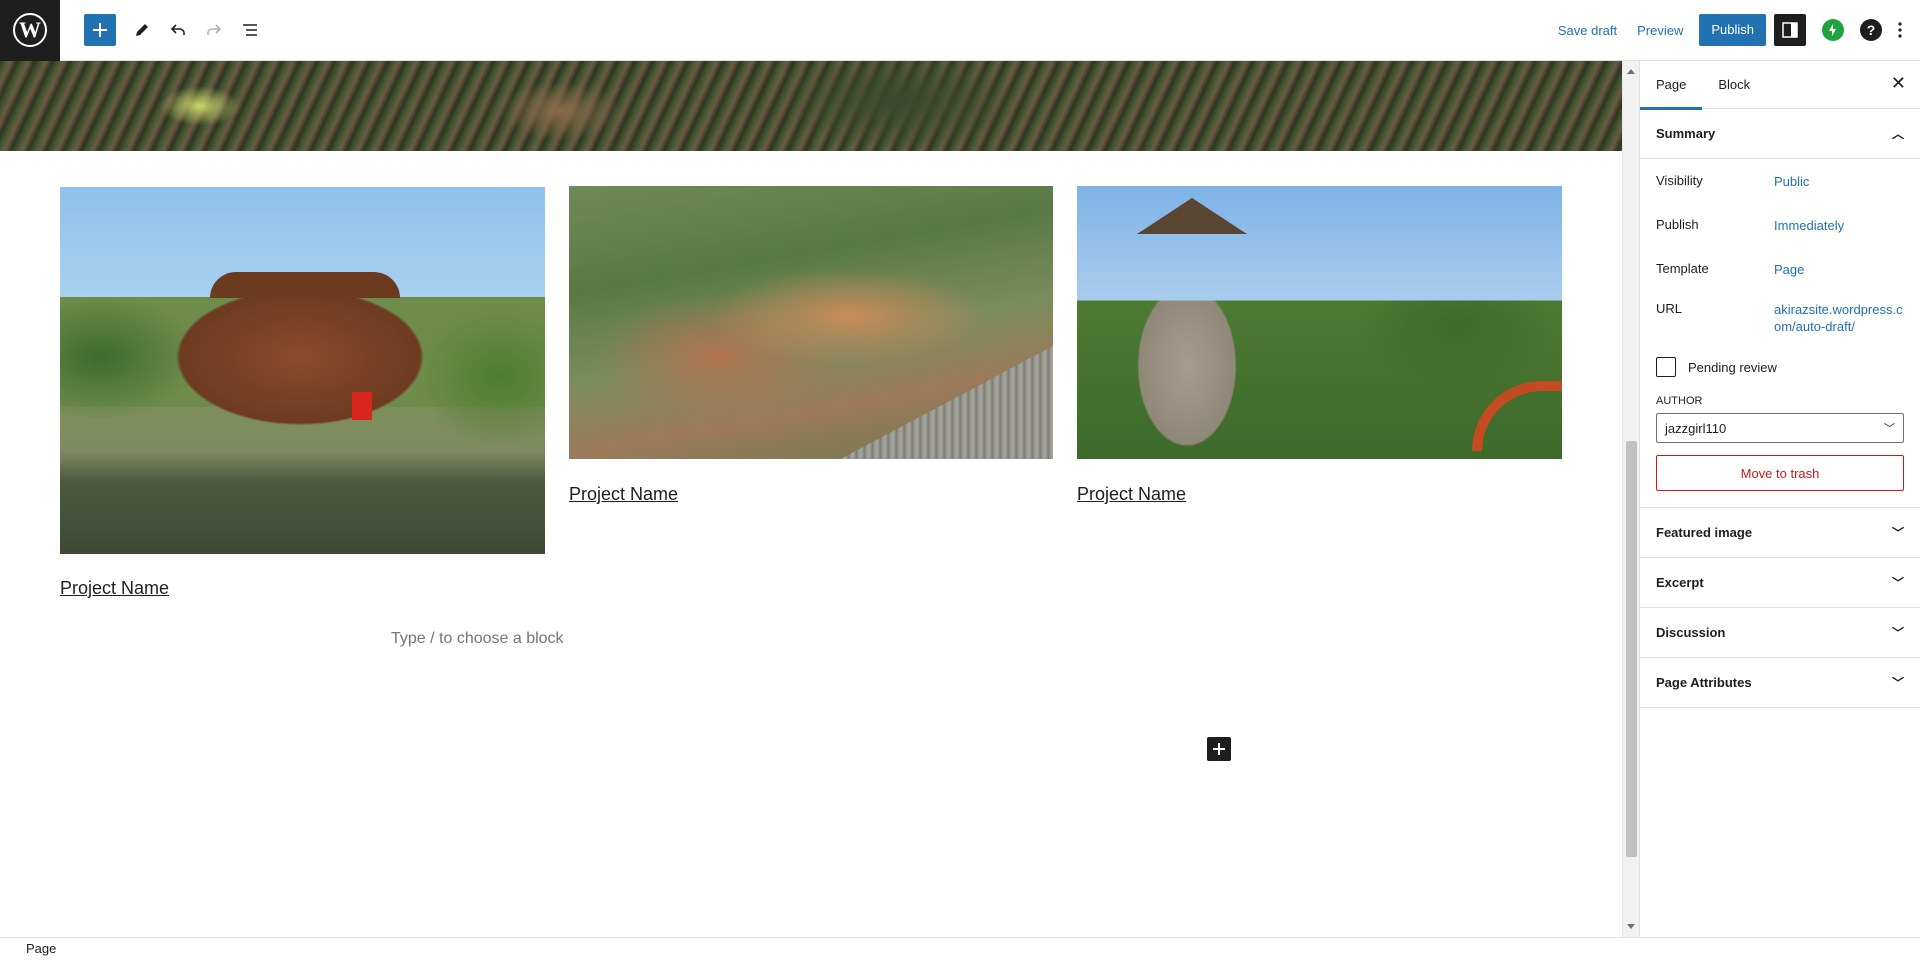 The height and width of the screenshot is (961, 1920). I want to click on undo-icon, so click(177, 29).